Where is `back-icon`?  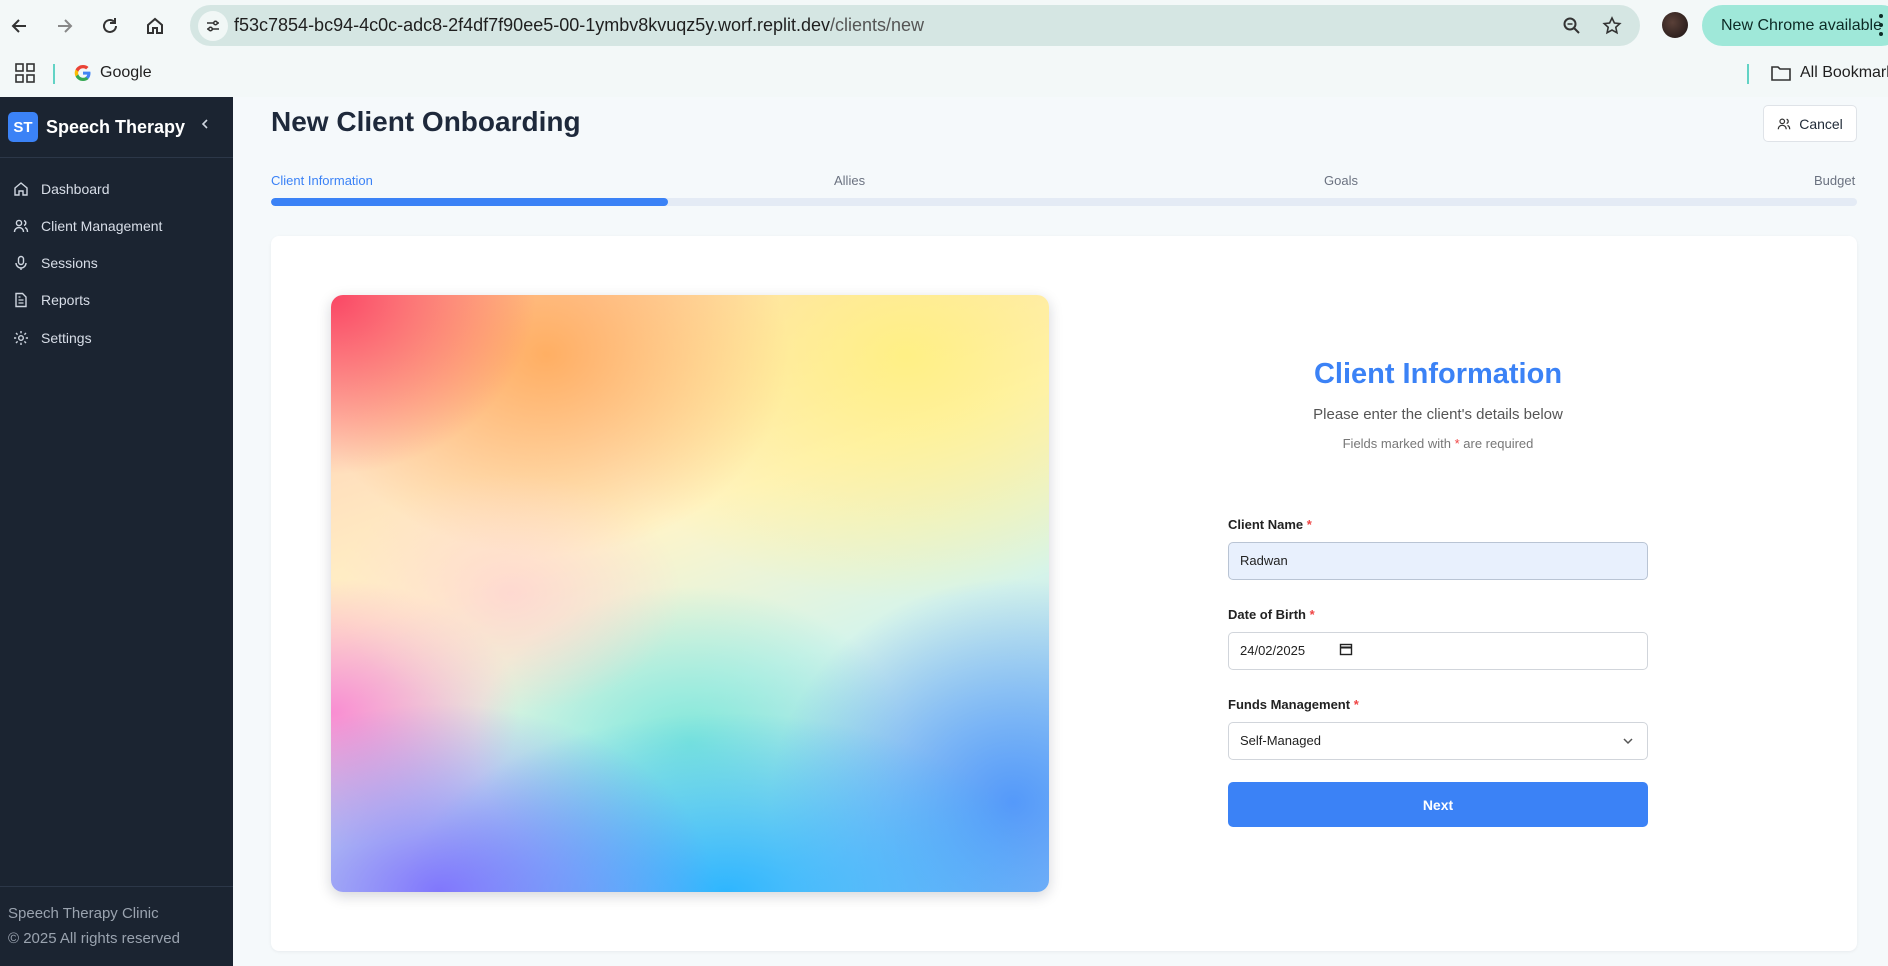
back-icon is located at coordinates (20, 26).